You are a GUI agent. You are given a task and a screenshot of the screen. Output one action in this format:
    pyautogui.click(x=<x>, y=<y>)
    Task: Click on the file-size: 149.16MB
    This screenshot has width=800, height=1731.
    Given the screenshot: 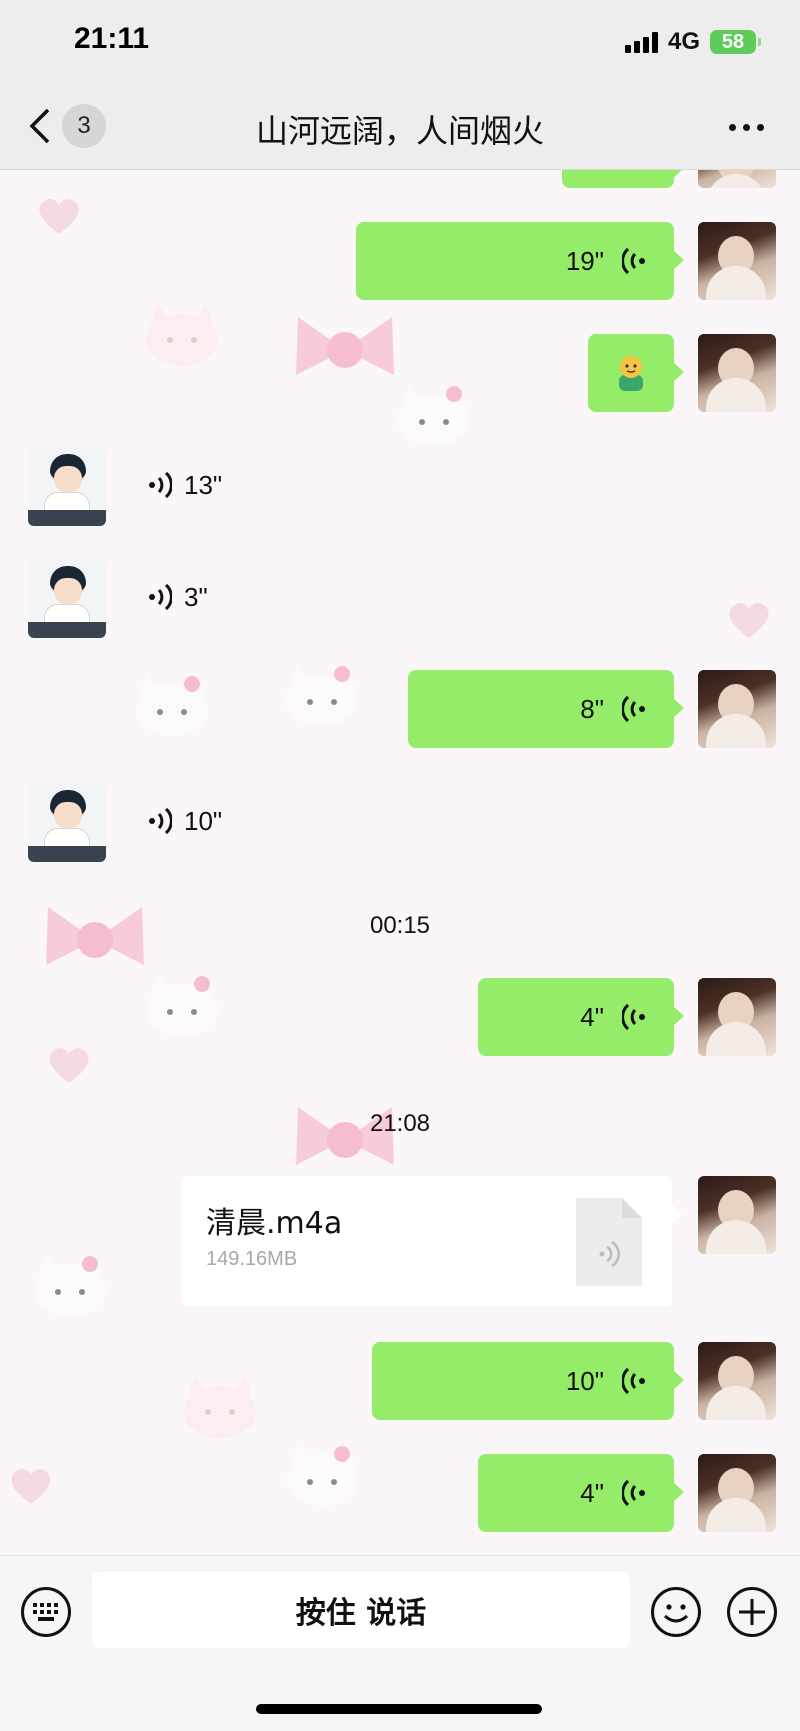 What is the action you would take?
    pyautogui.click(x=252, y=1259)
    